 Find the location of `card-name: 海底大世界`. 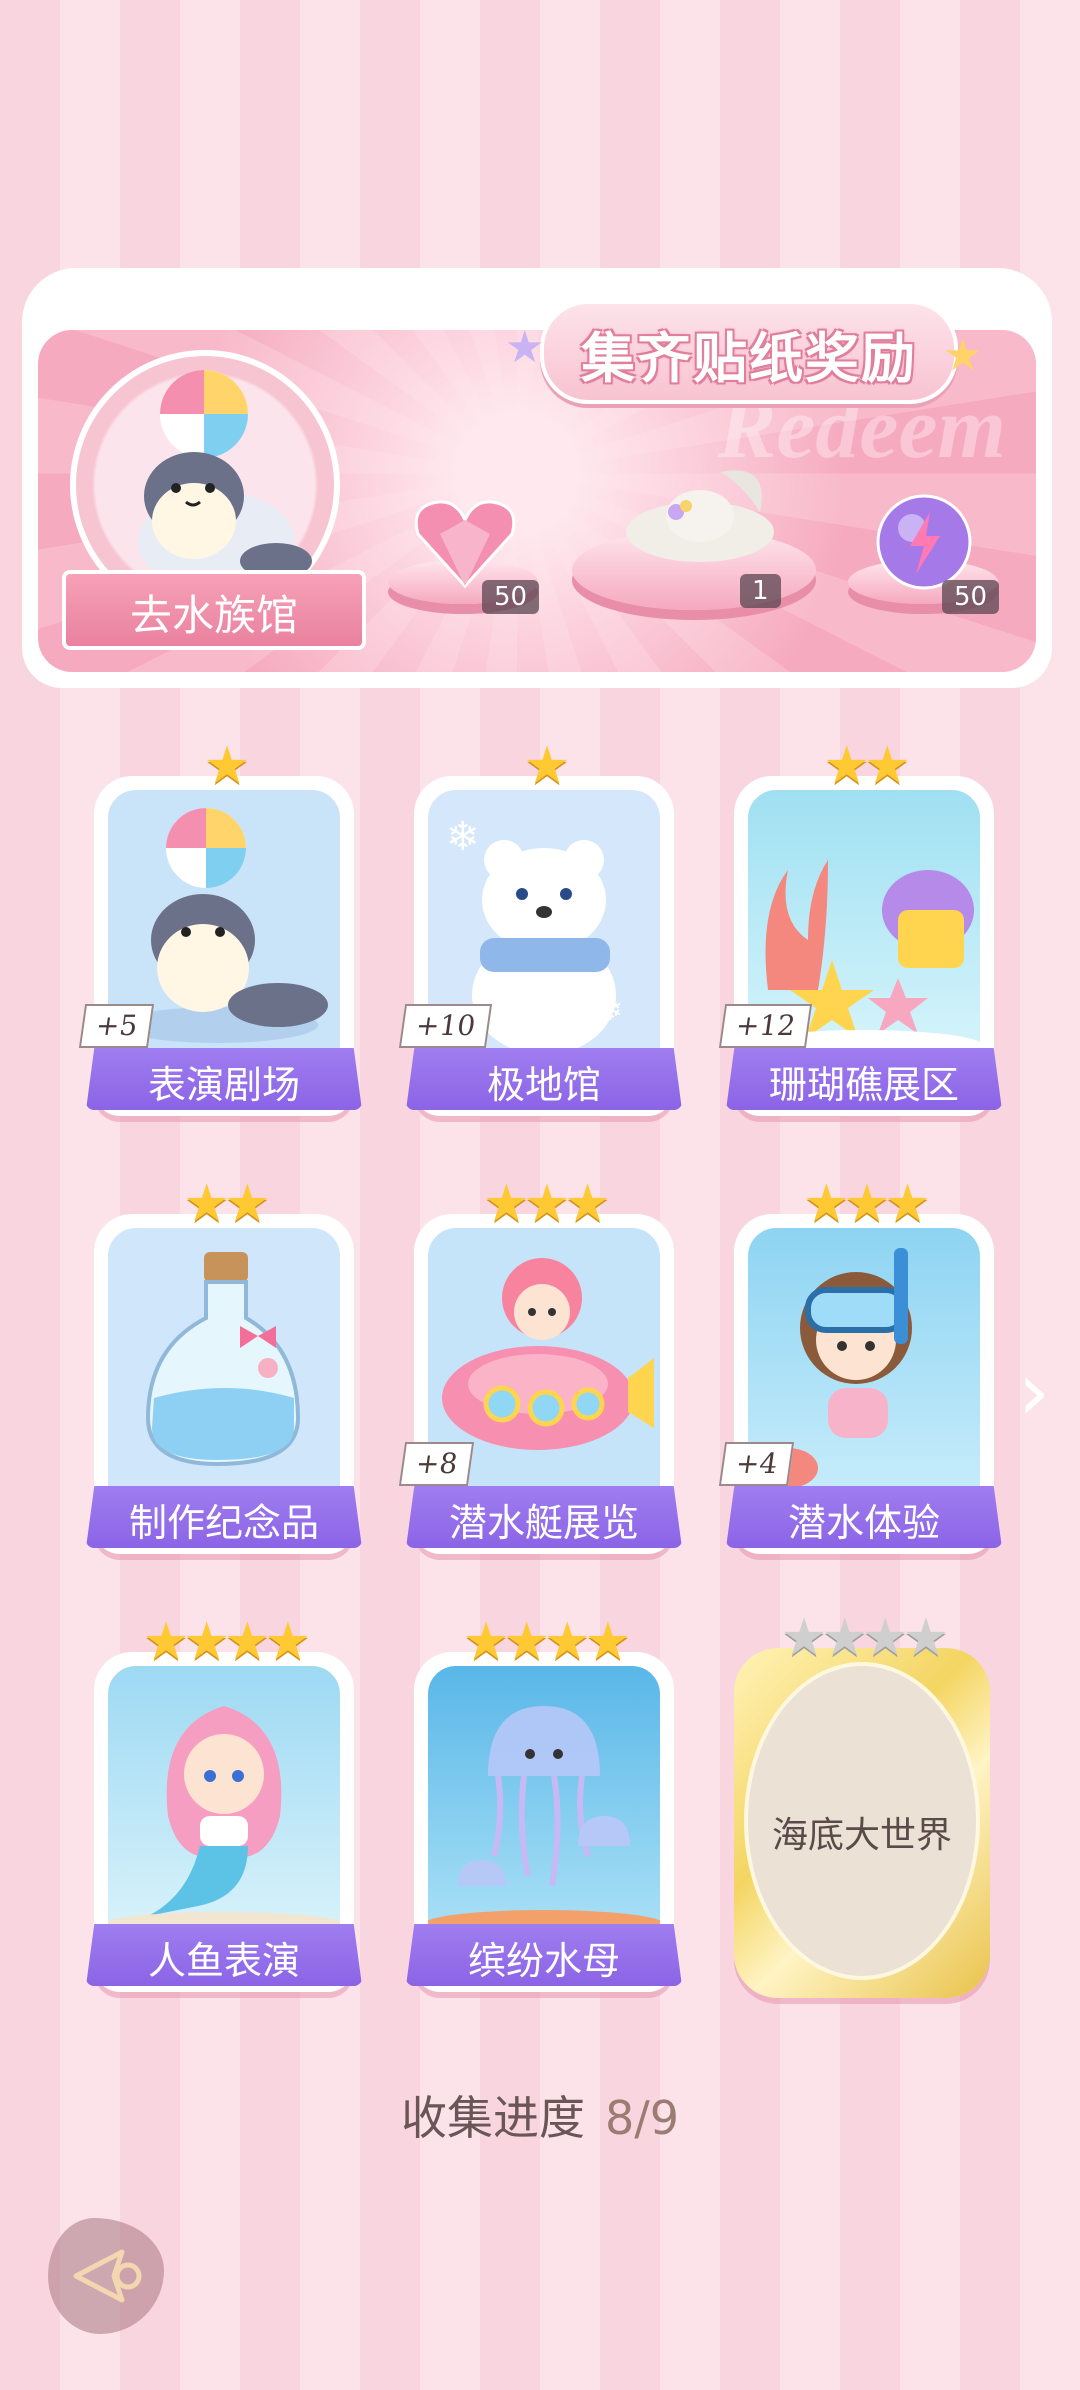

card-name: 海底大世界 is located at coordinates (861, 1835).